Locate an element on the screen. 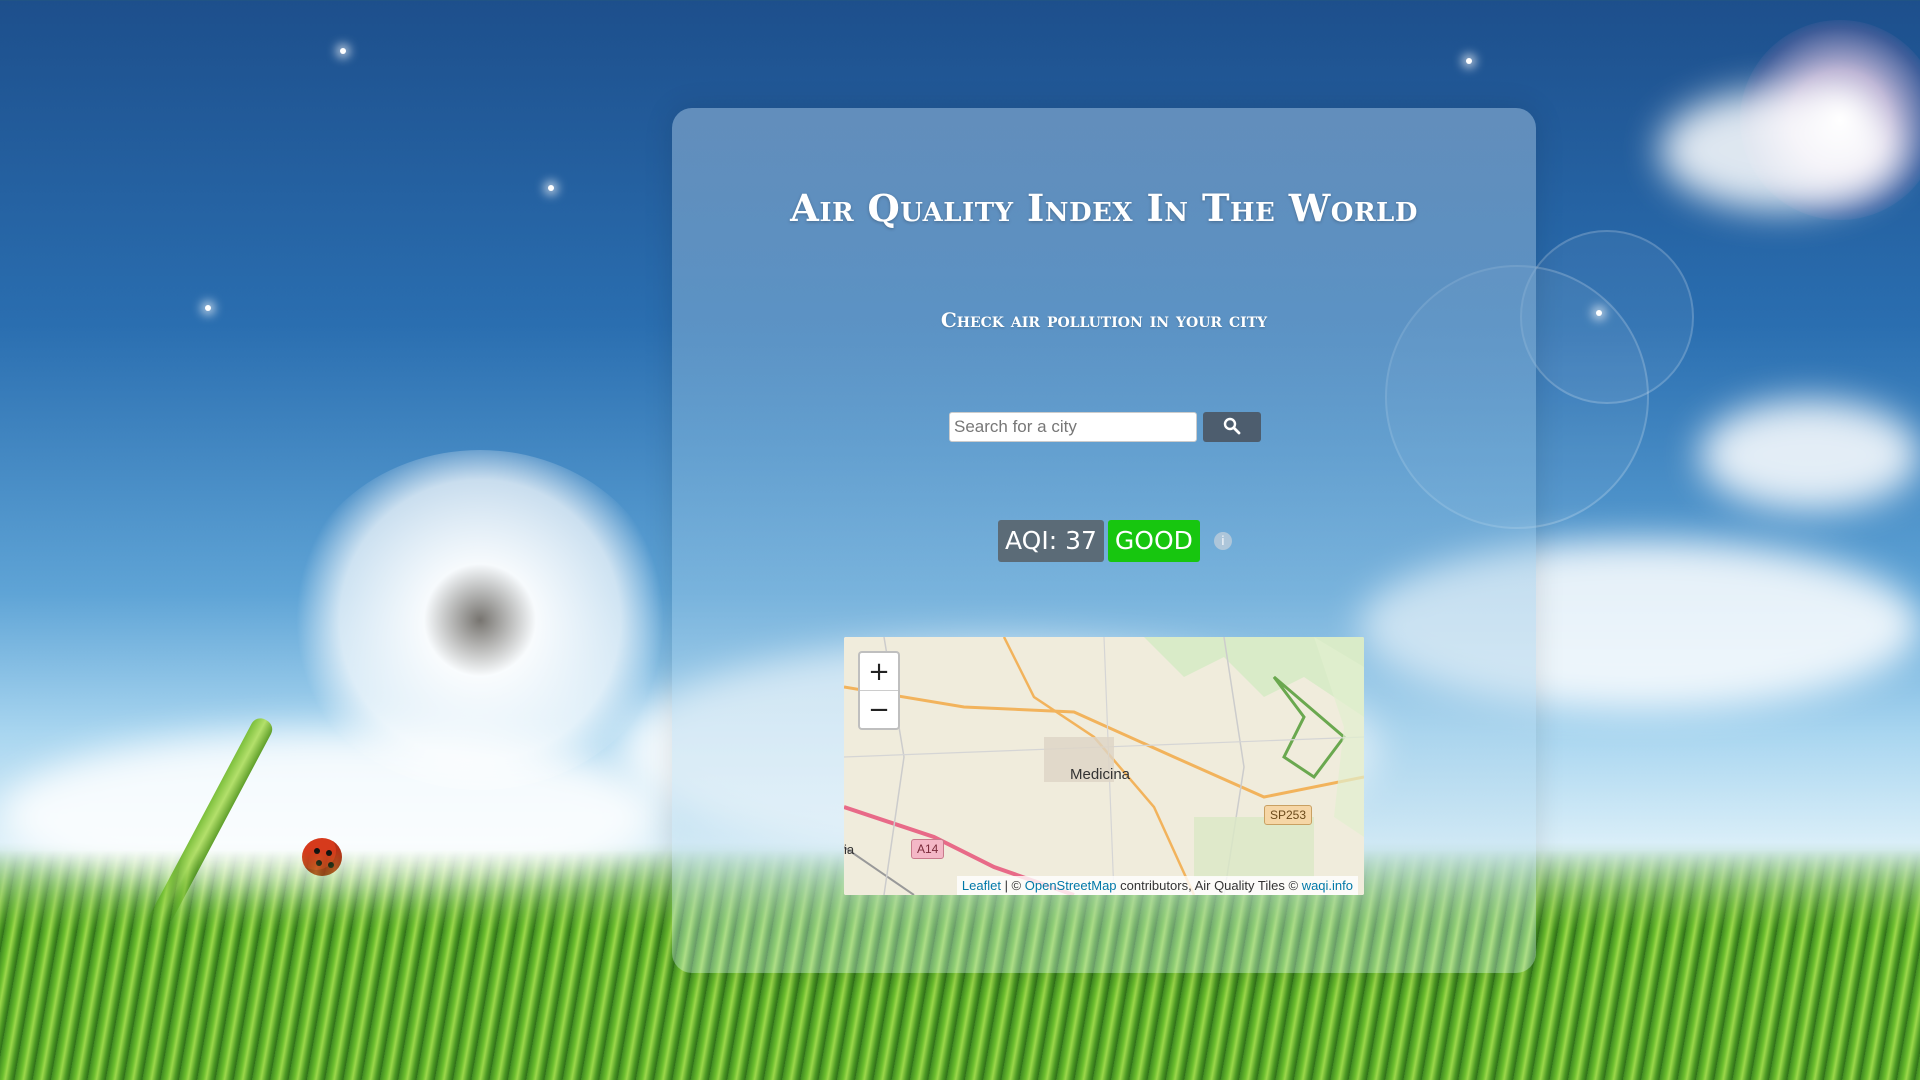 The height and width of the screenshot is (1080, 1920). aqi-level-badge: GOOD is located at coordinates (1153, 541).